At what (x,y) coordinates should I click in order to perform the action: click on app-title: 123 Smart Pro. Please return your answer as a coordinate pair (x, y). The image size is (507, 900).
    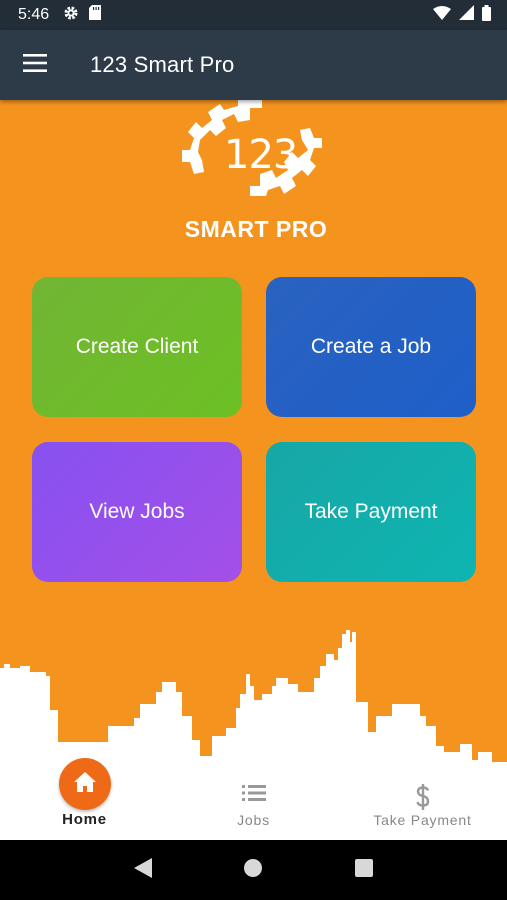
    Looking at the image, I should click on (162, 64).